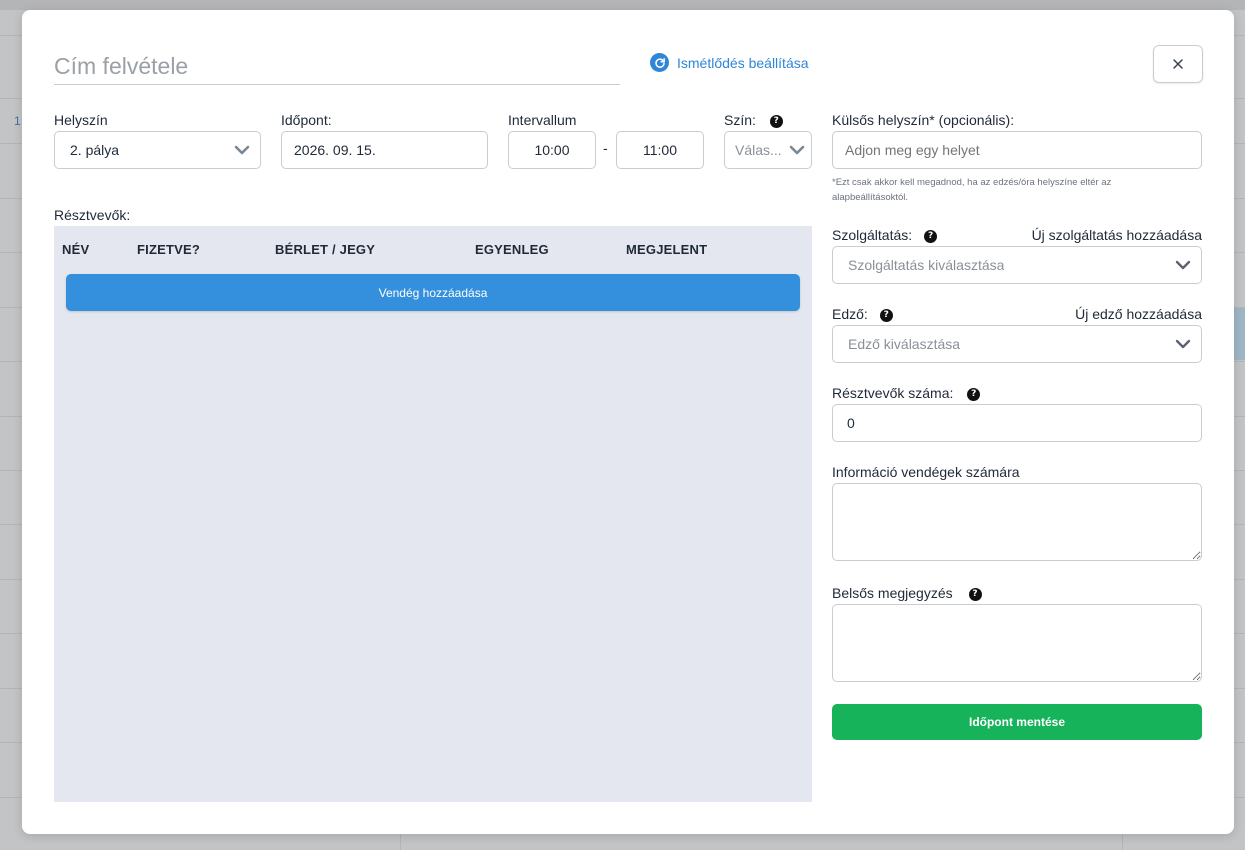 The width and height of the screenshot is (1245, 850). Describe the element at coordinates (1017, 643) in the screenshot. I see `internal-note-textarea` at that location.